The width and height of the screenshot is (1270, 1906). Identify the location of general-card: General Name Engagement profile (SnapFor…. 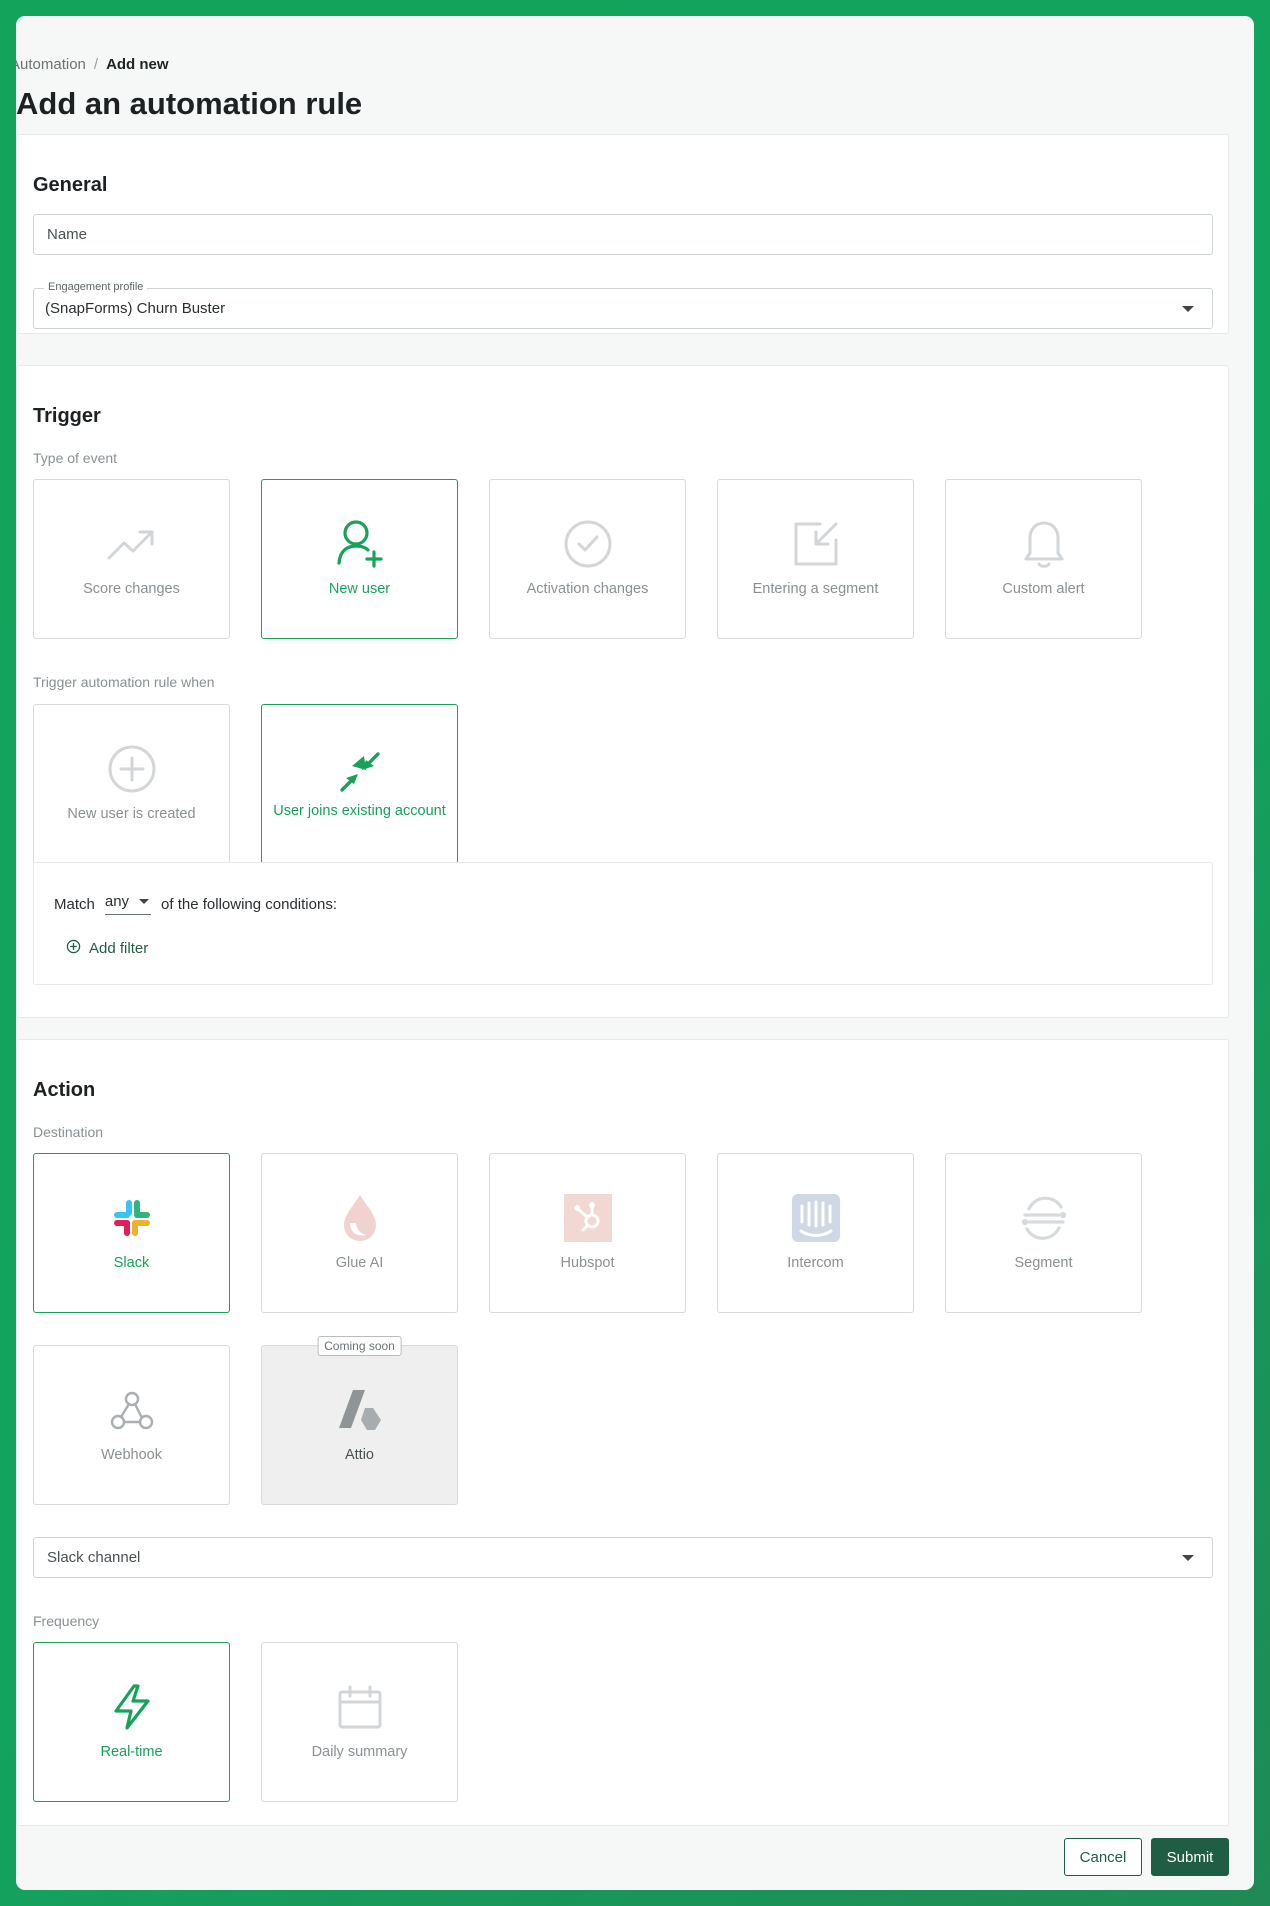
(622, 234).